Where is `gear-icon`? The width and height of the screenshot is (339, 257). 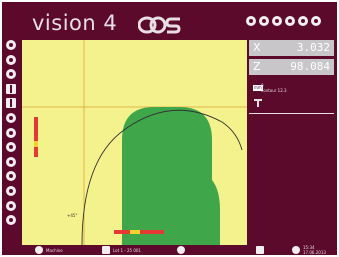
gear-icon is located at coordinates (277, 21).